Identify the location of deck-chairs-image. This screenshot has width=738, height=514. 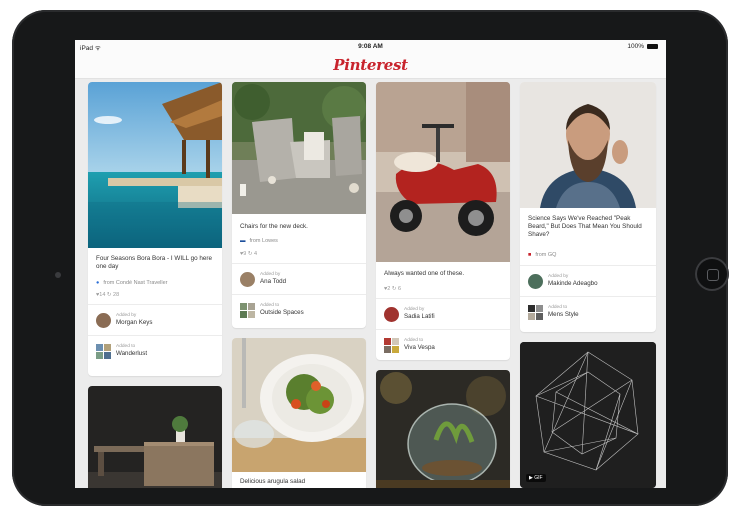
(299, 148).